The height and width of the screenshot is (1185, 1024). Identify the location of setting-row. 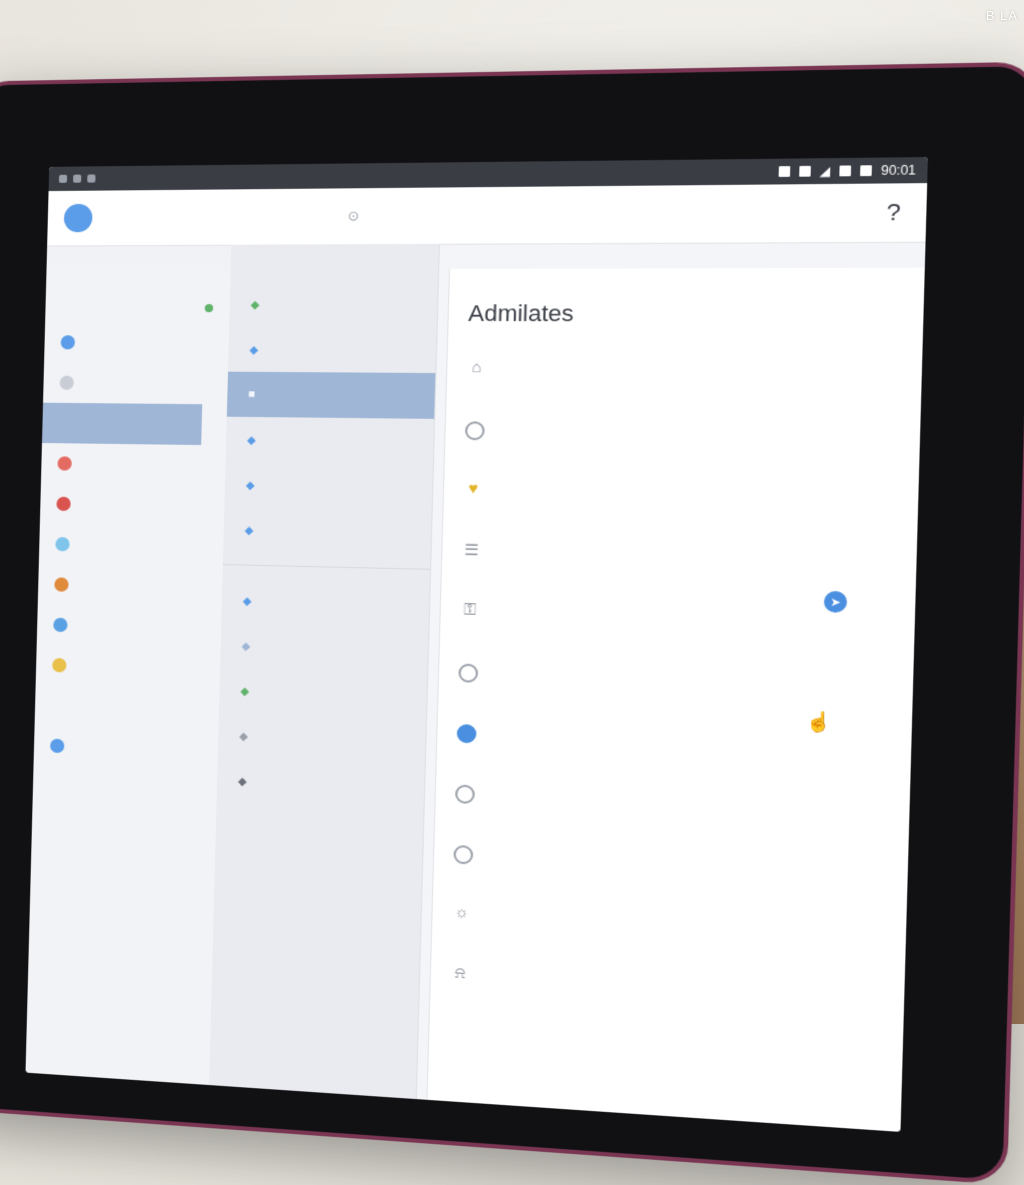
(683, 447).